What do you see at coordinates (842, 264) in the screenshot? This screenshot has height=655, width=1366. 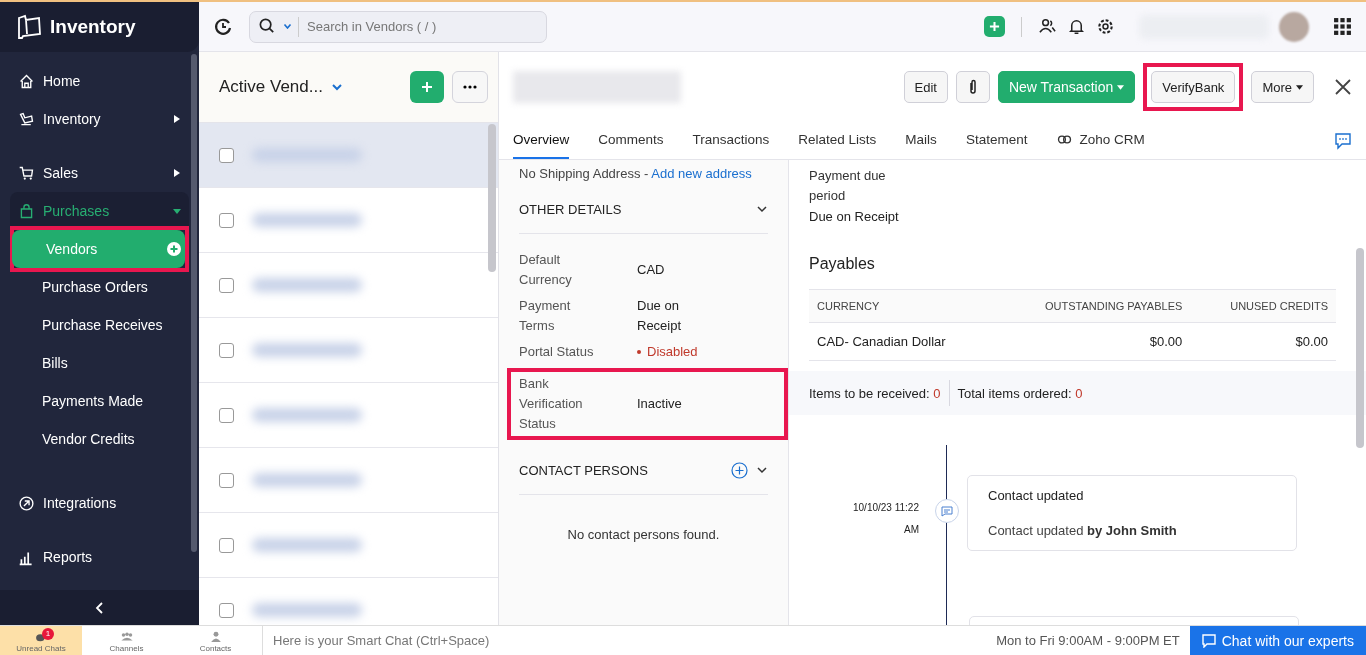 I see `section-title: Payables` at bounding box center [842, 264].